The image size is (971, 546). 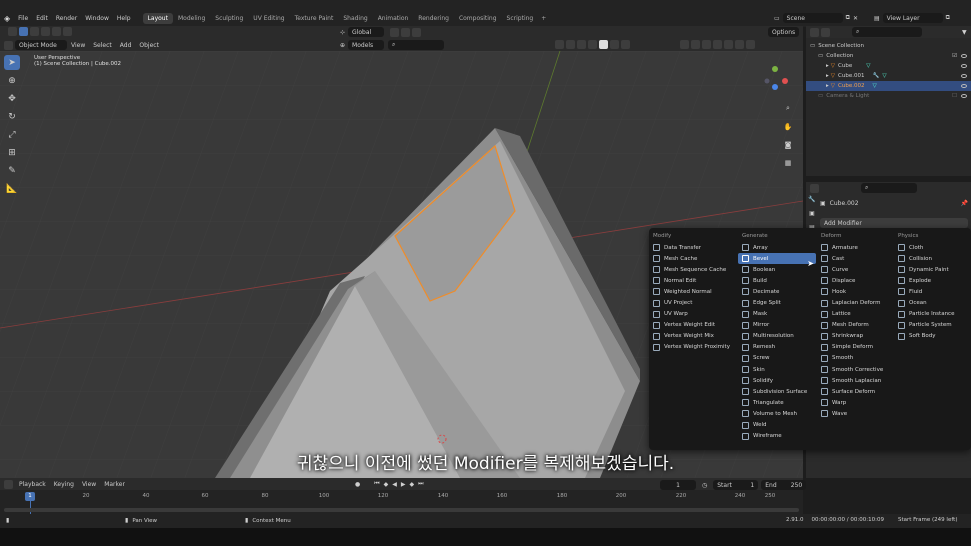 What do you see at coordinates (357, 484) in the screenshot?
I see `record-icon: ●` at bounding box center [357, 484].